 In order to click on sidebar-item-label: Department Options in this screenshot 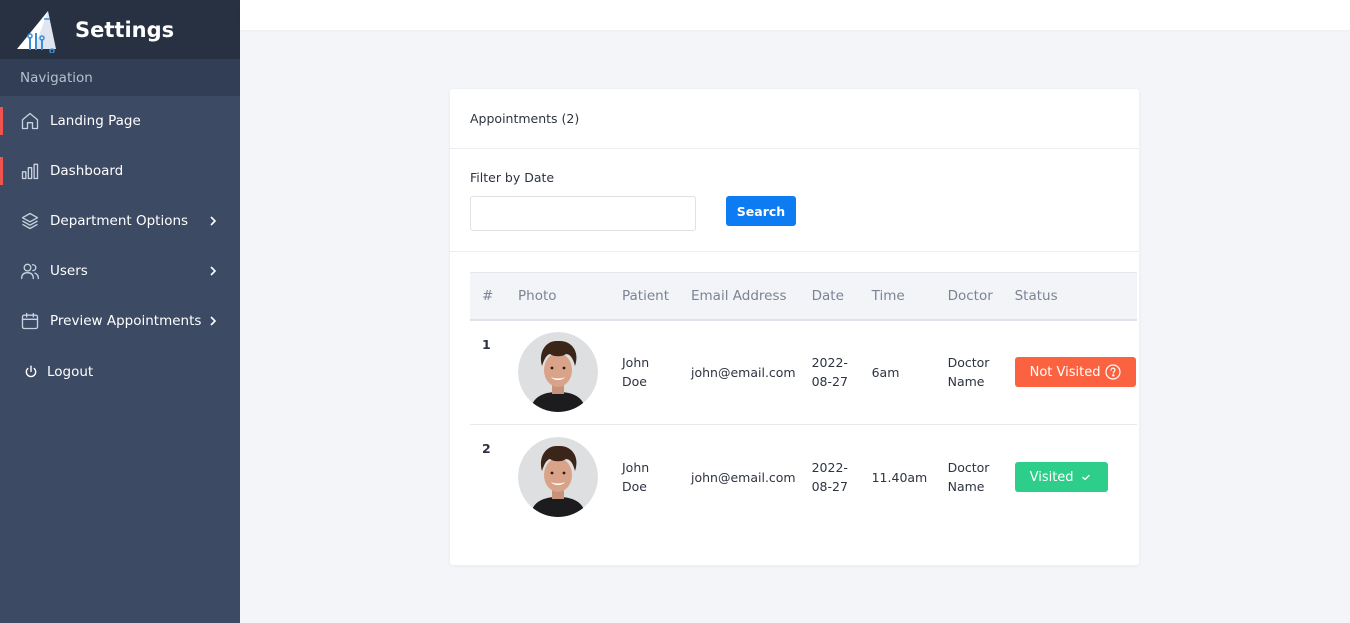, I will do `click(119, 221)`.